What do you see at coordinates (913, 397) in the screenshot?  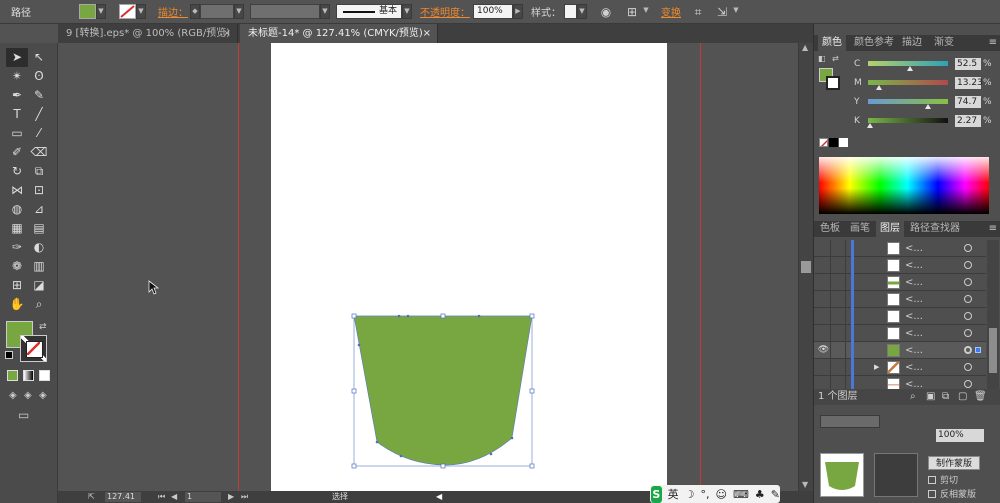 I see `locate-object-icon: ⌕` at bounding box center [913, 397].